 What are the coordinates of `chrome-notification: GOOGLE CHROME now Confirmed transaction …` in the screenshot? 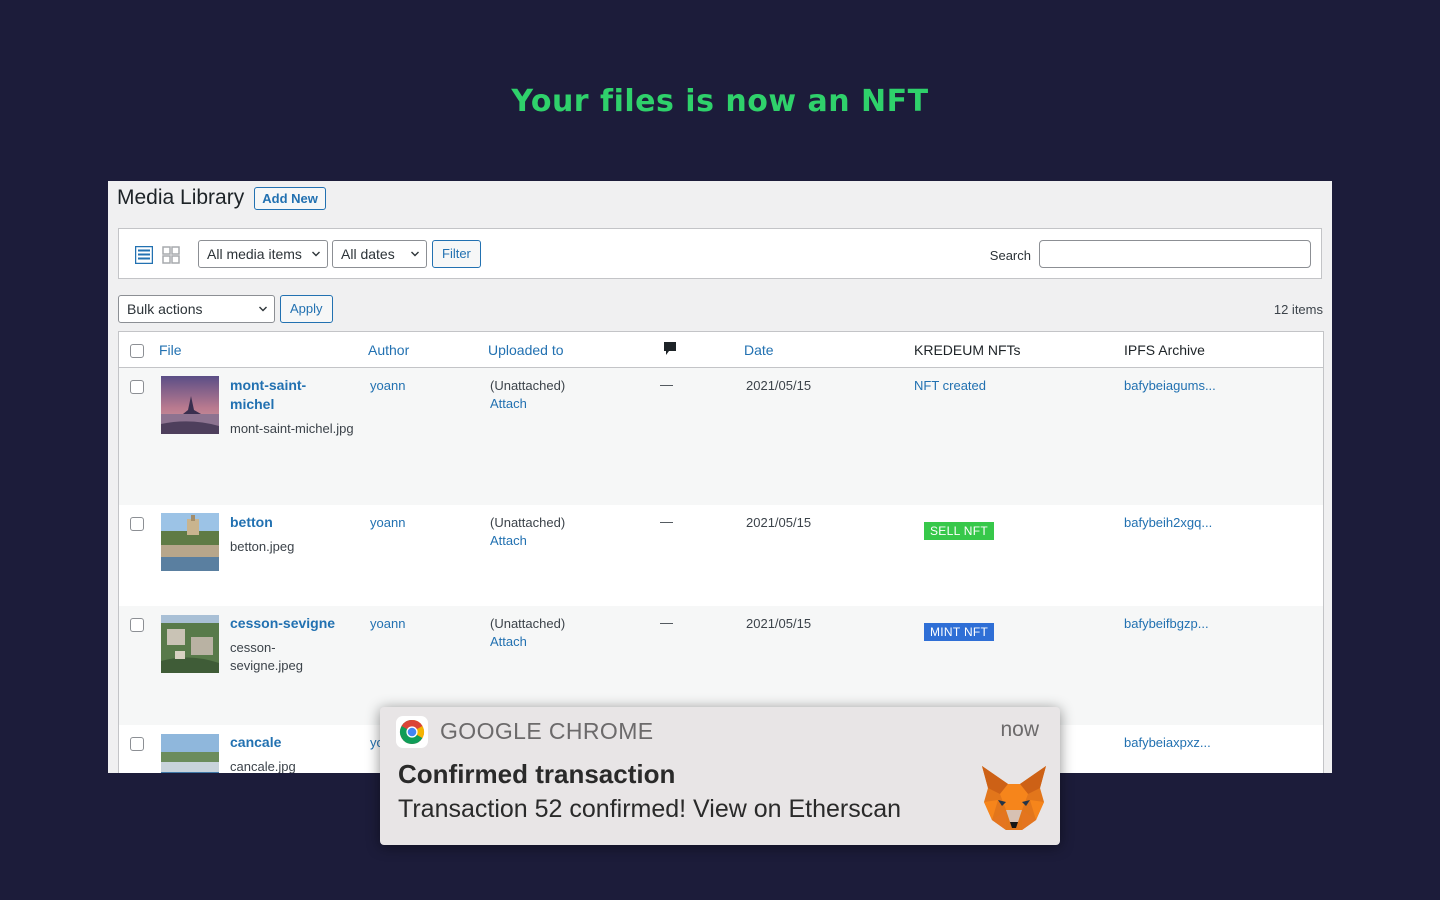 It's located at (720, 776).